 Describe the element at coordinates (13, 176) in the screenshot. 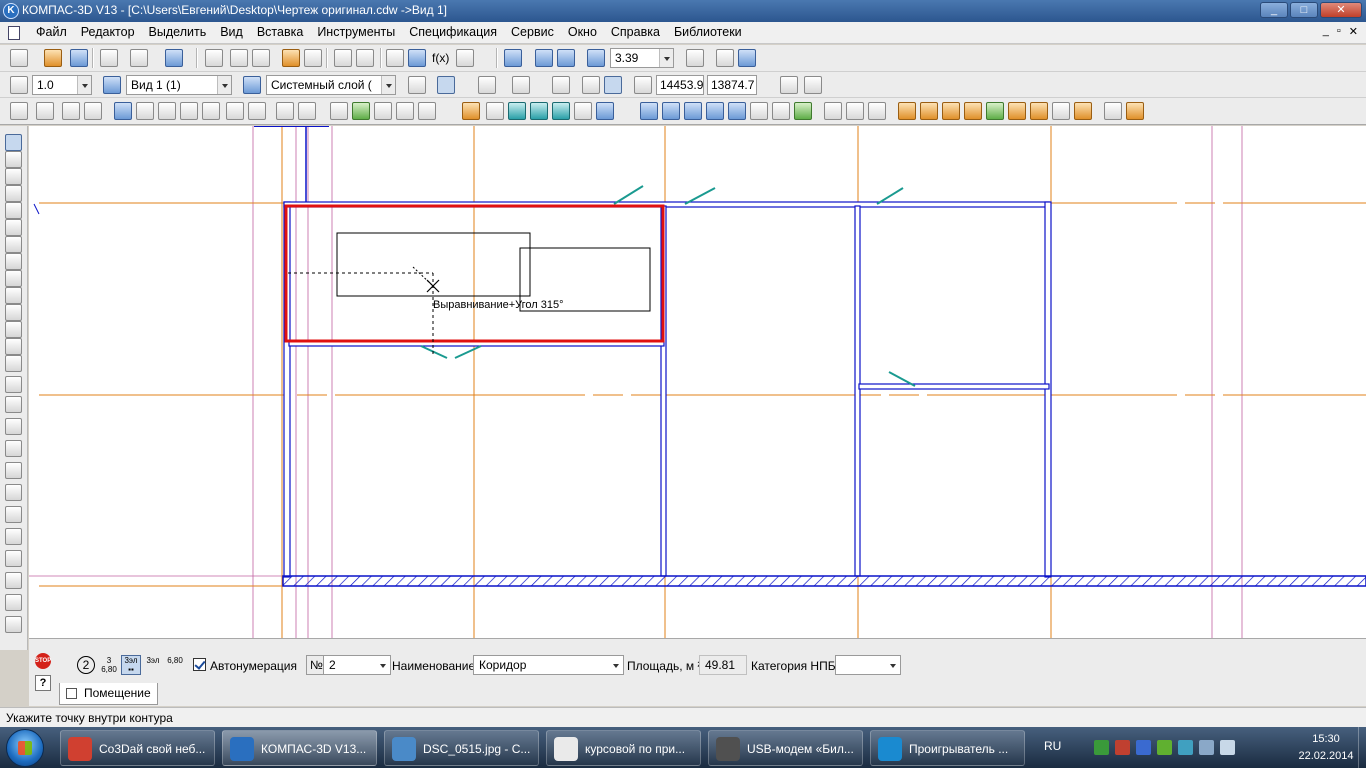

I see `dimensions-tool-icon` at that location.